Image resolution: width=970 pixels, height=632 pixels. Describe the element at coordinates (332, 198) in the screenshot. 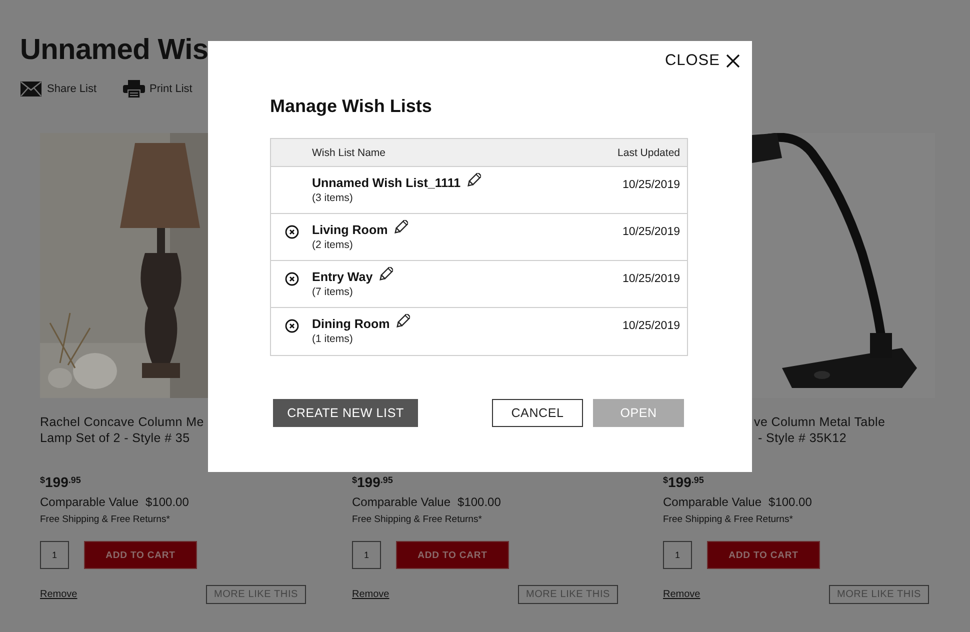

I see `item-count: (3 items)` at that location.